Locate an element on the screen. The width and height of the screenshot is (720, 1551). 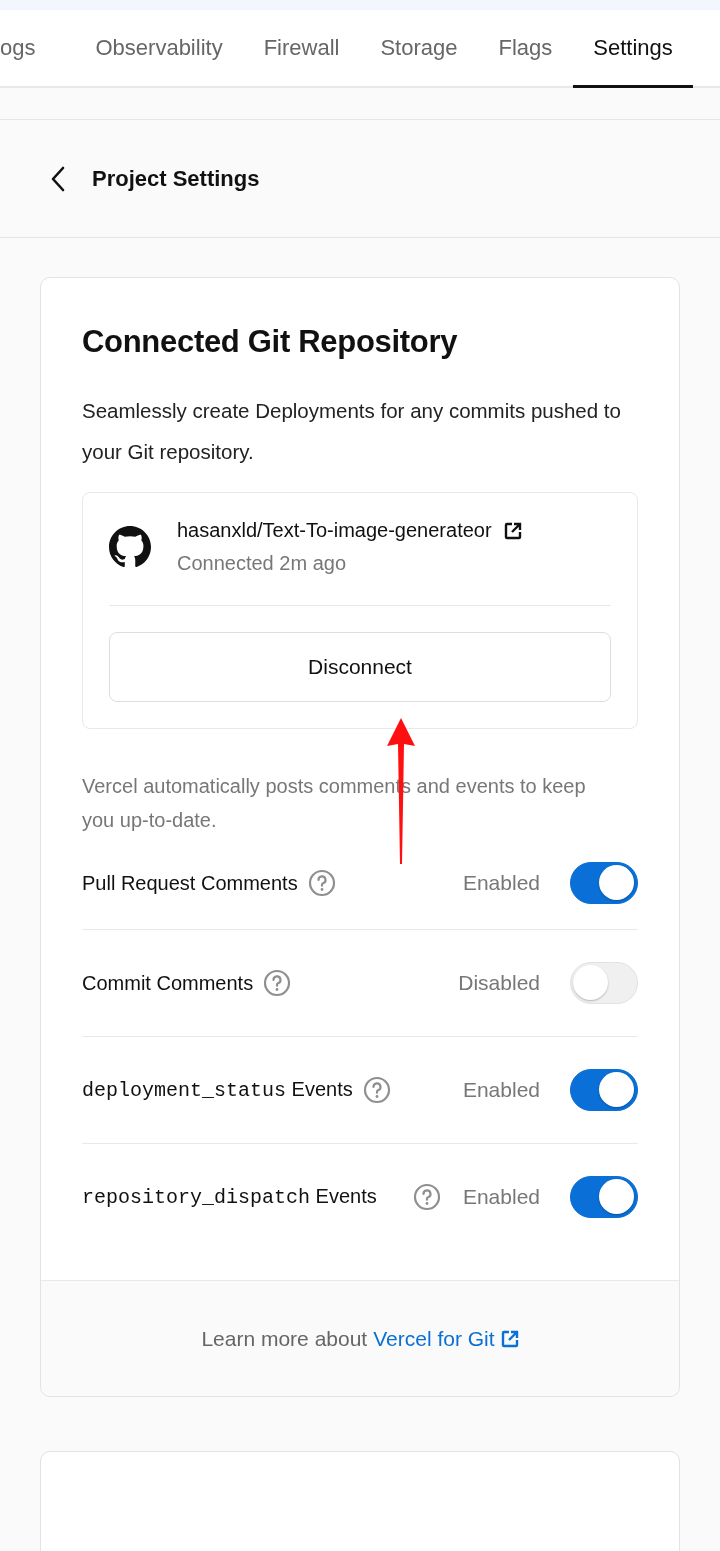
nav-tab: Firewall is located at coordinates (301, 49).